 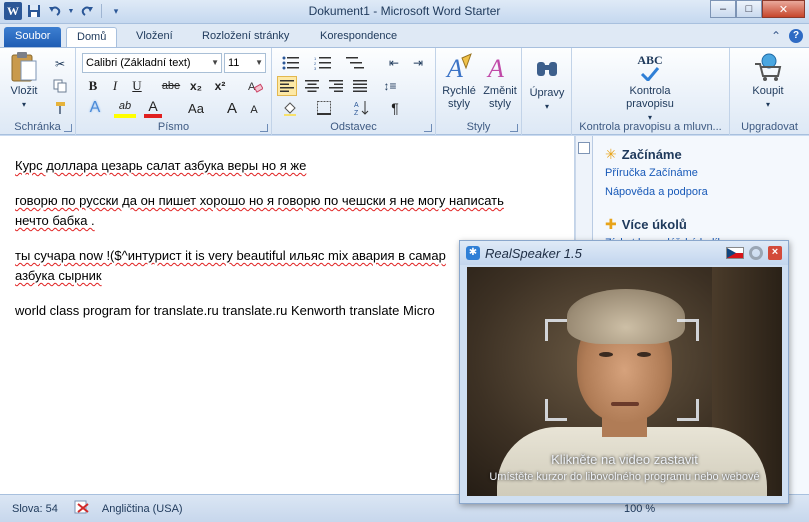 What do you see at coordinates (428, 128) in the screenshot?
I see `paragraph-launcher-icon` at bounding box center [428, 128].